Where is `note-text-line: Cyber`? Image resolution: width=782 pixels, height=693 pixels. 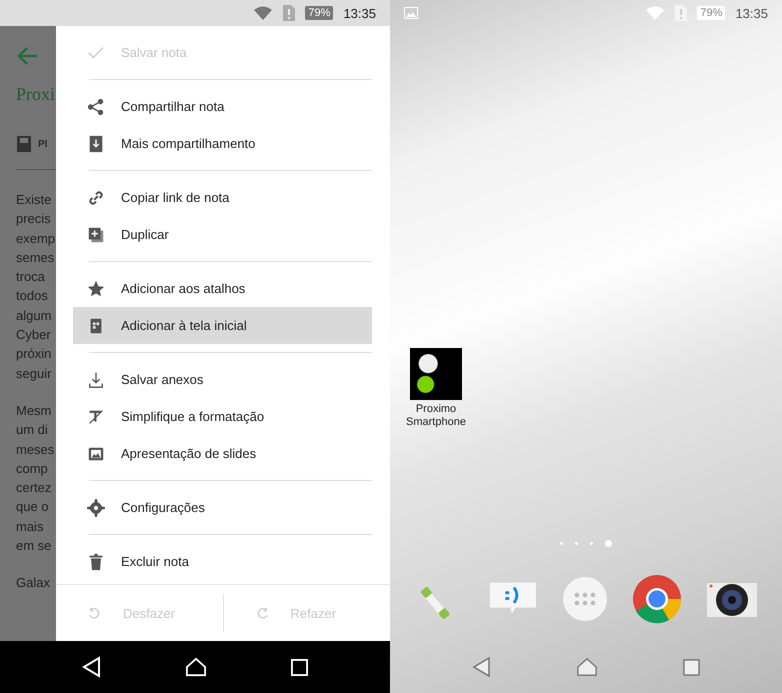 note-text-line: Cyber is located at coordinates (34, 335).